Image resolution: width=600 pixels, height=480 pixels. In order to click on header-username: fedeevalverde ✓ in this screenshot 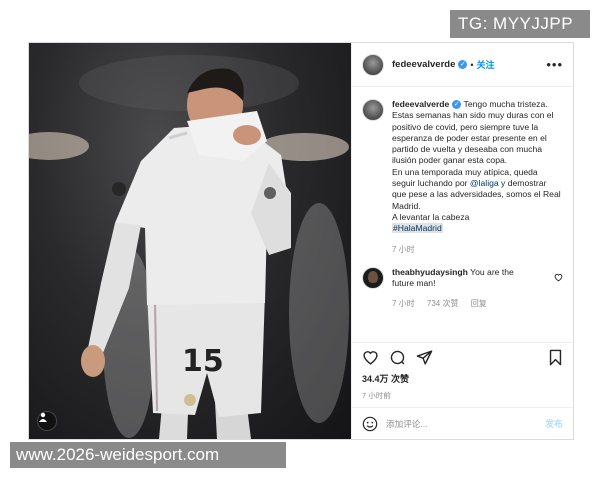, I will do `click(430, 64)`.